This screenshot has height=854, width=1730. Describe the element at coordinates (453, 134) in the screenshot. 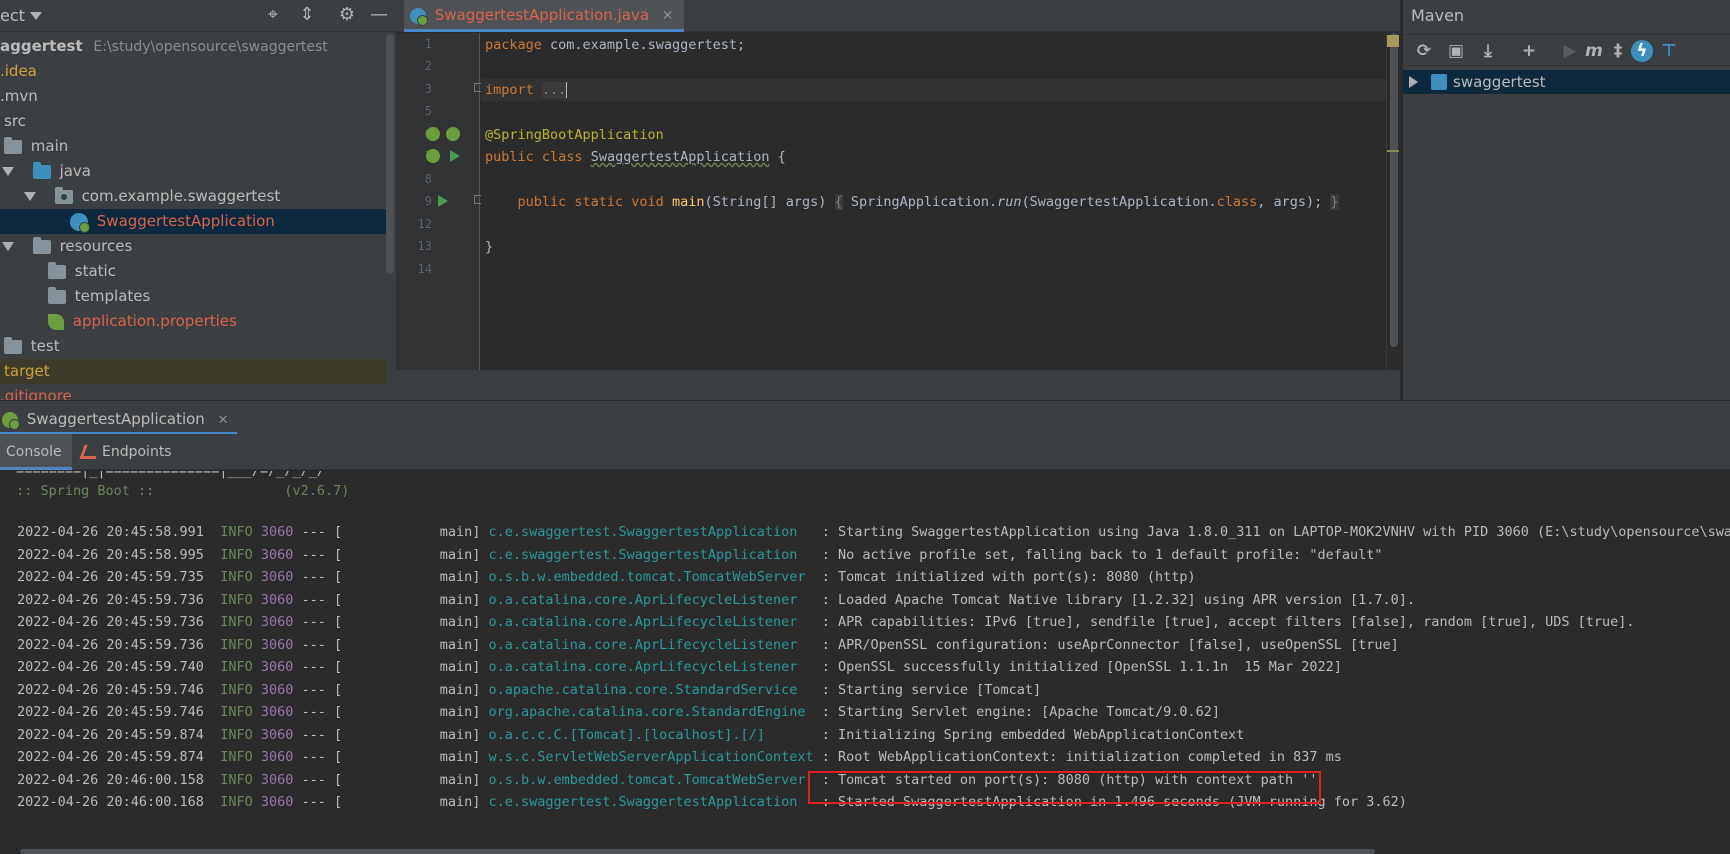

I see `bean-navigate-icon` at that location.